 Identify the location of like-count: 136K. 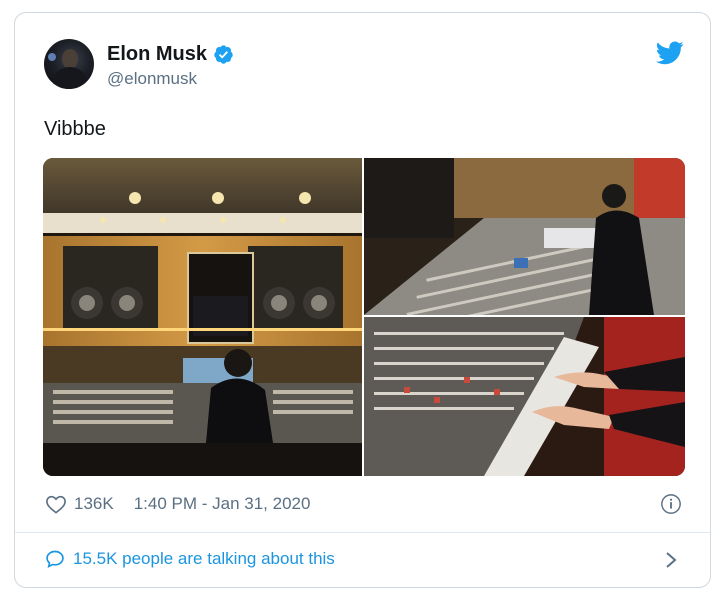
(94, 504).